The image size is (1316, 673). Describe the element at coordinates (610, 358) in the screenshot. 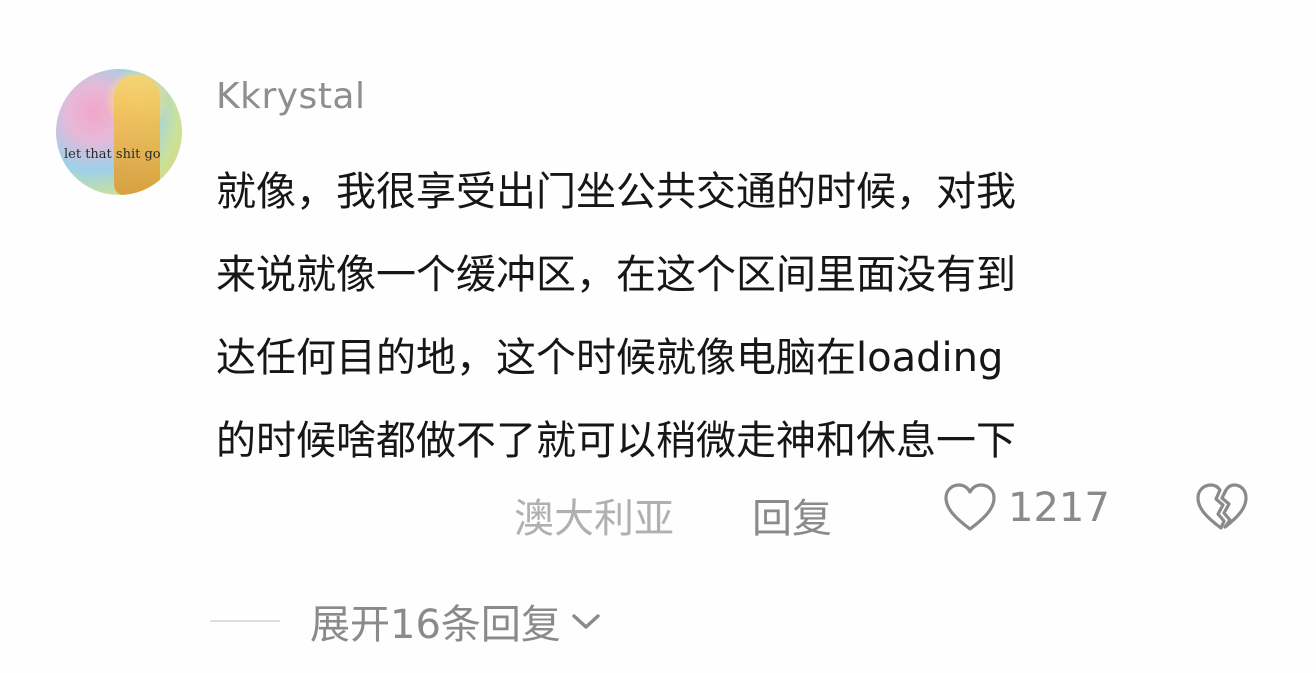

I see `comment-line: 达任何目的地，这个时候就像电脑在loading` at that location.